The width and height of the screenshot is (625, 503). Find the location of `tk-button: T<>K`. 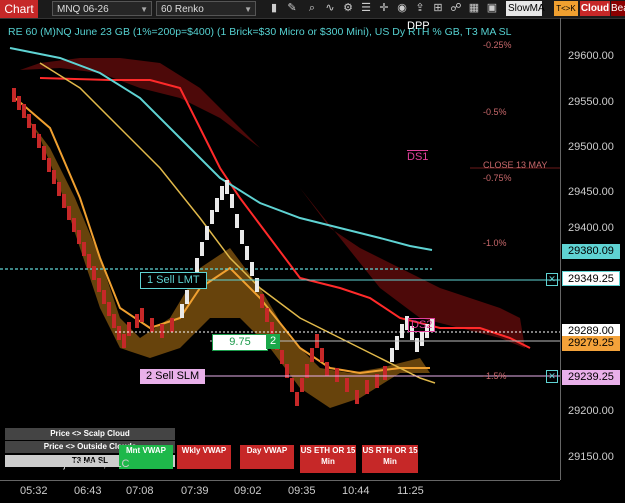

tk-button: T<>K is located at coordinates (566, 8).